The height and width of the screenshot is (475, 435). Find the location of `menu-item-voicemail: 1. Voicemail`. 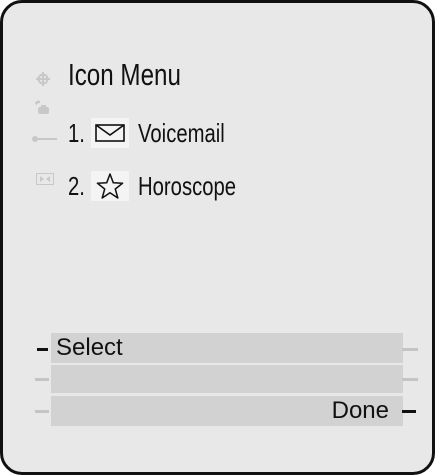

menu-item-voicemail: 1. Voicemail is located at coordinates (133, 133).